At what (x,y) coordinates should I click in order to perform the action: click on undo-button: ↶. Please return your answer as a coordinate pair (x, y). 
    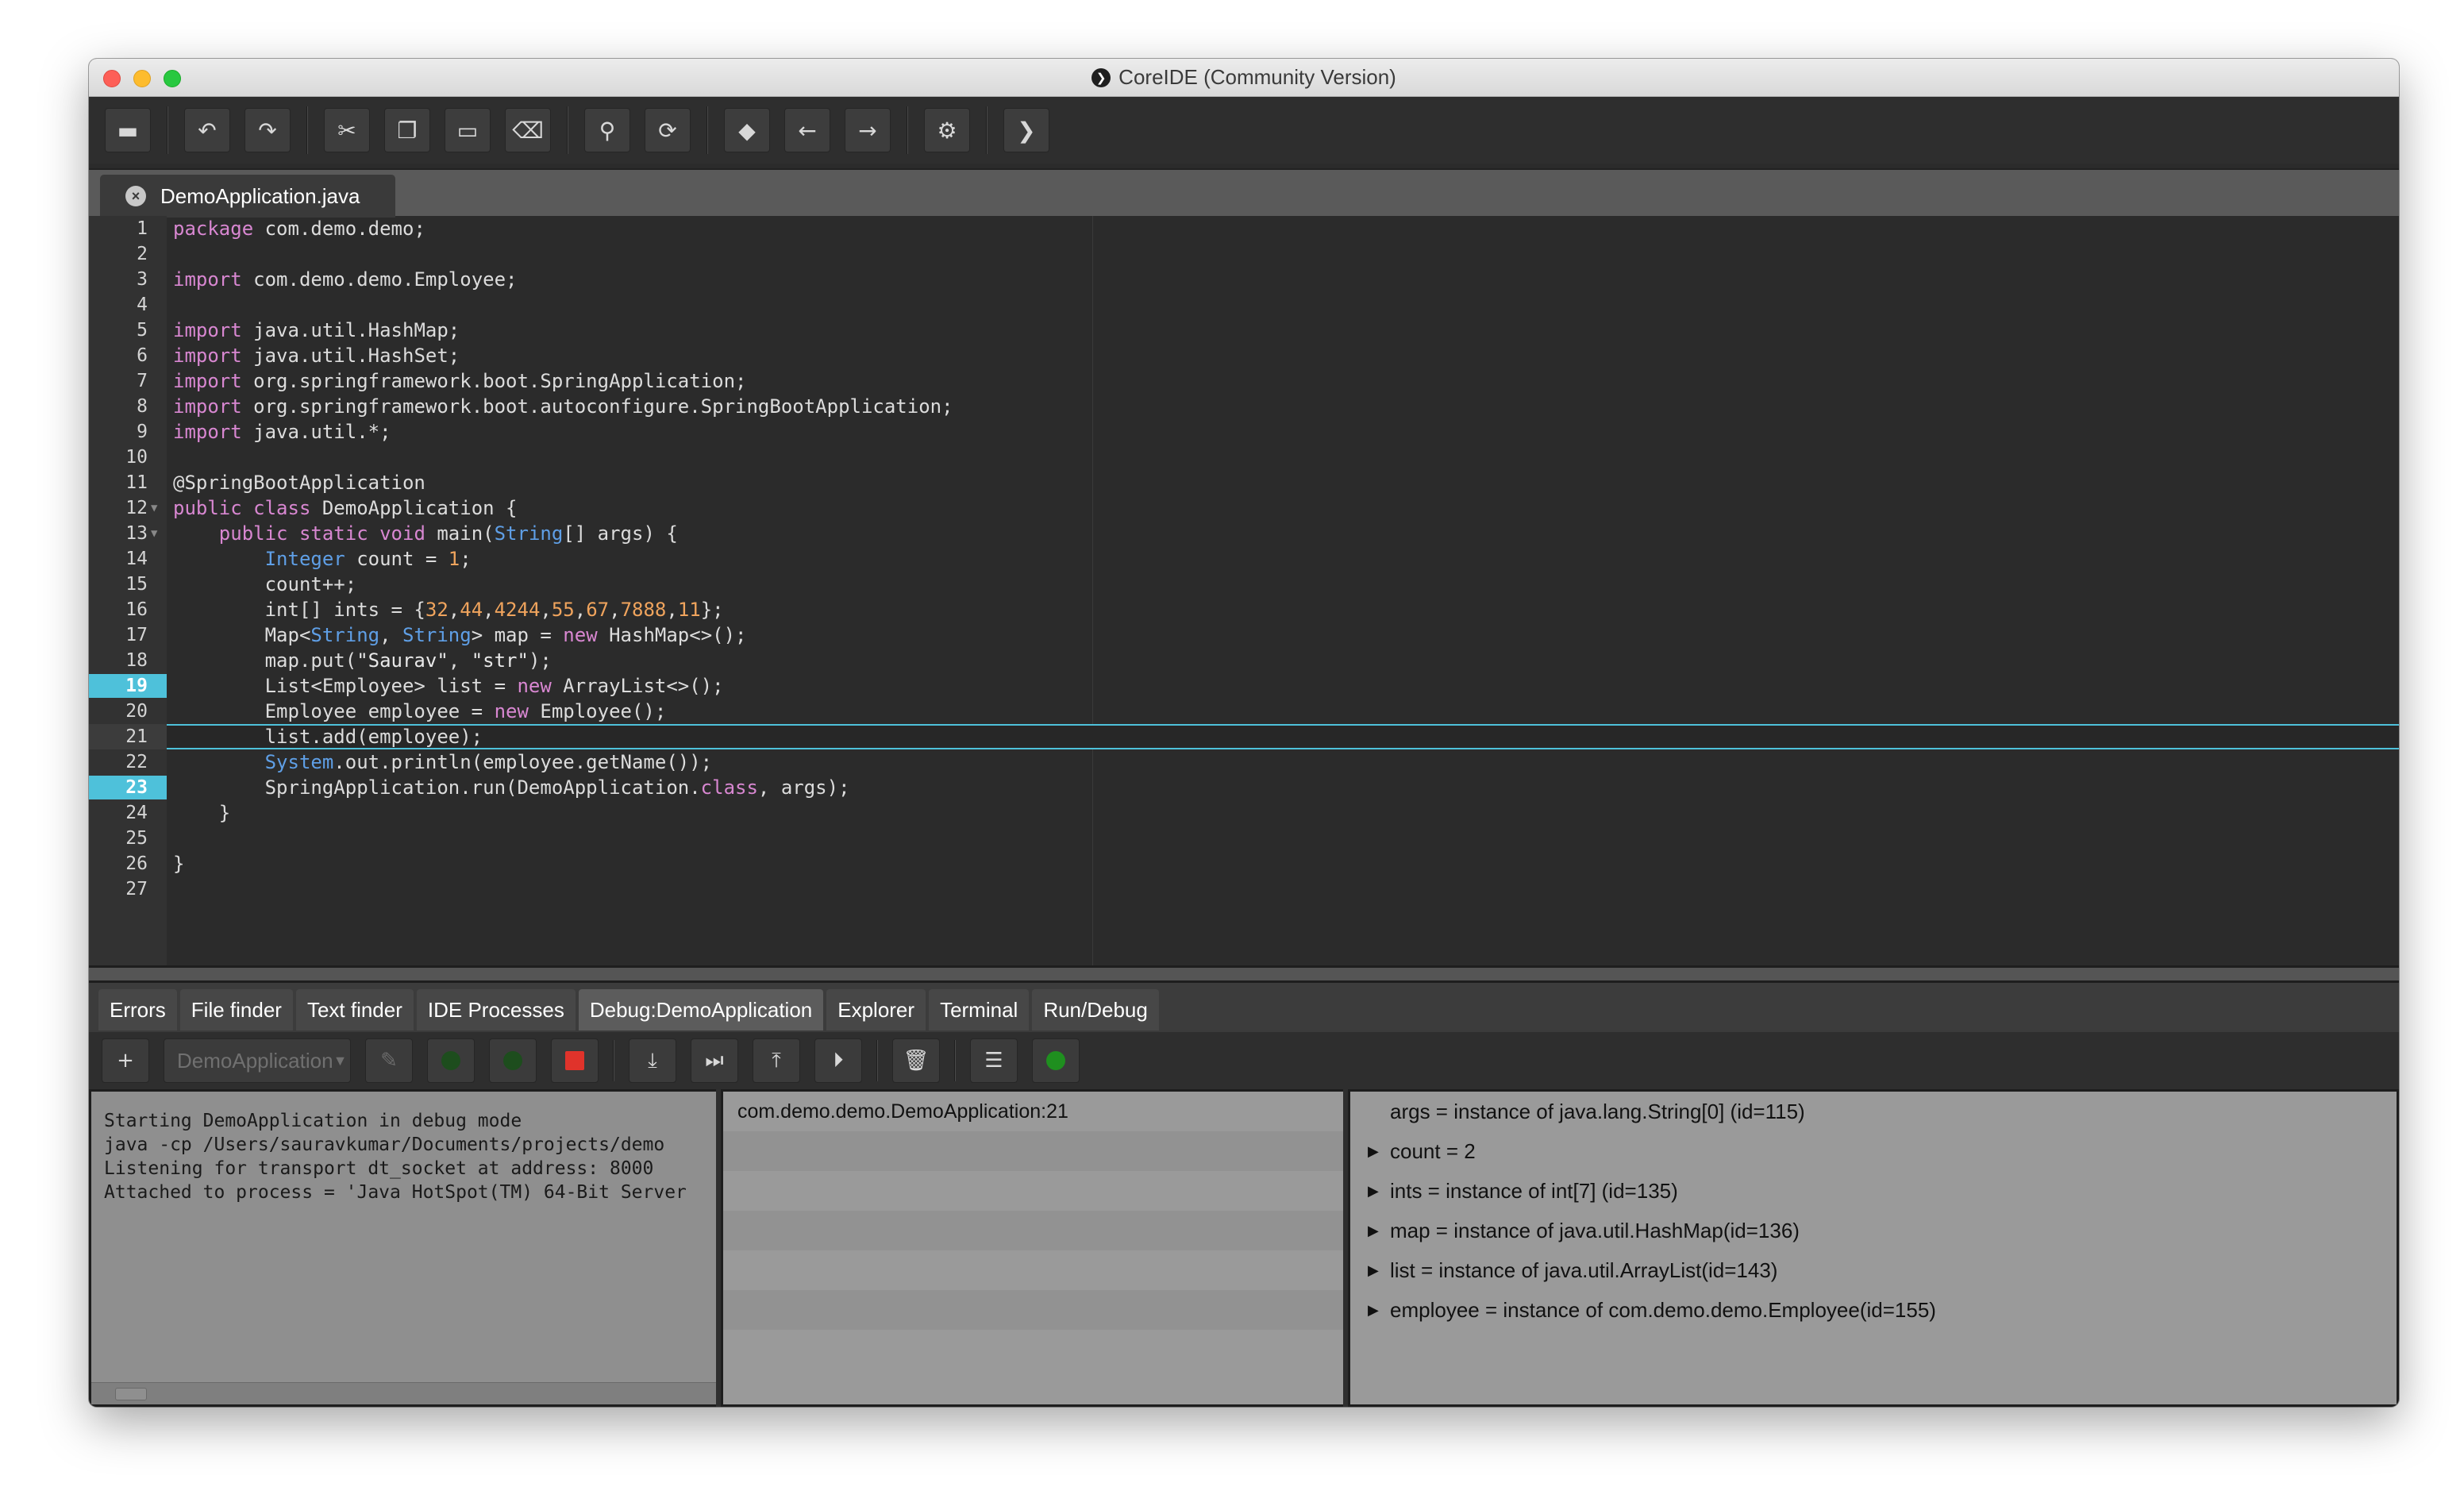
    Looking at the image, I should click on (207, 130).